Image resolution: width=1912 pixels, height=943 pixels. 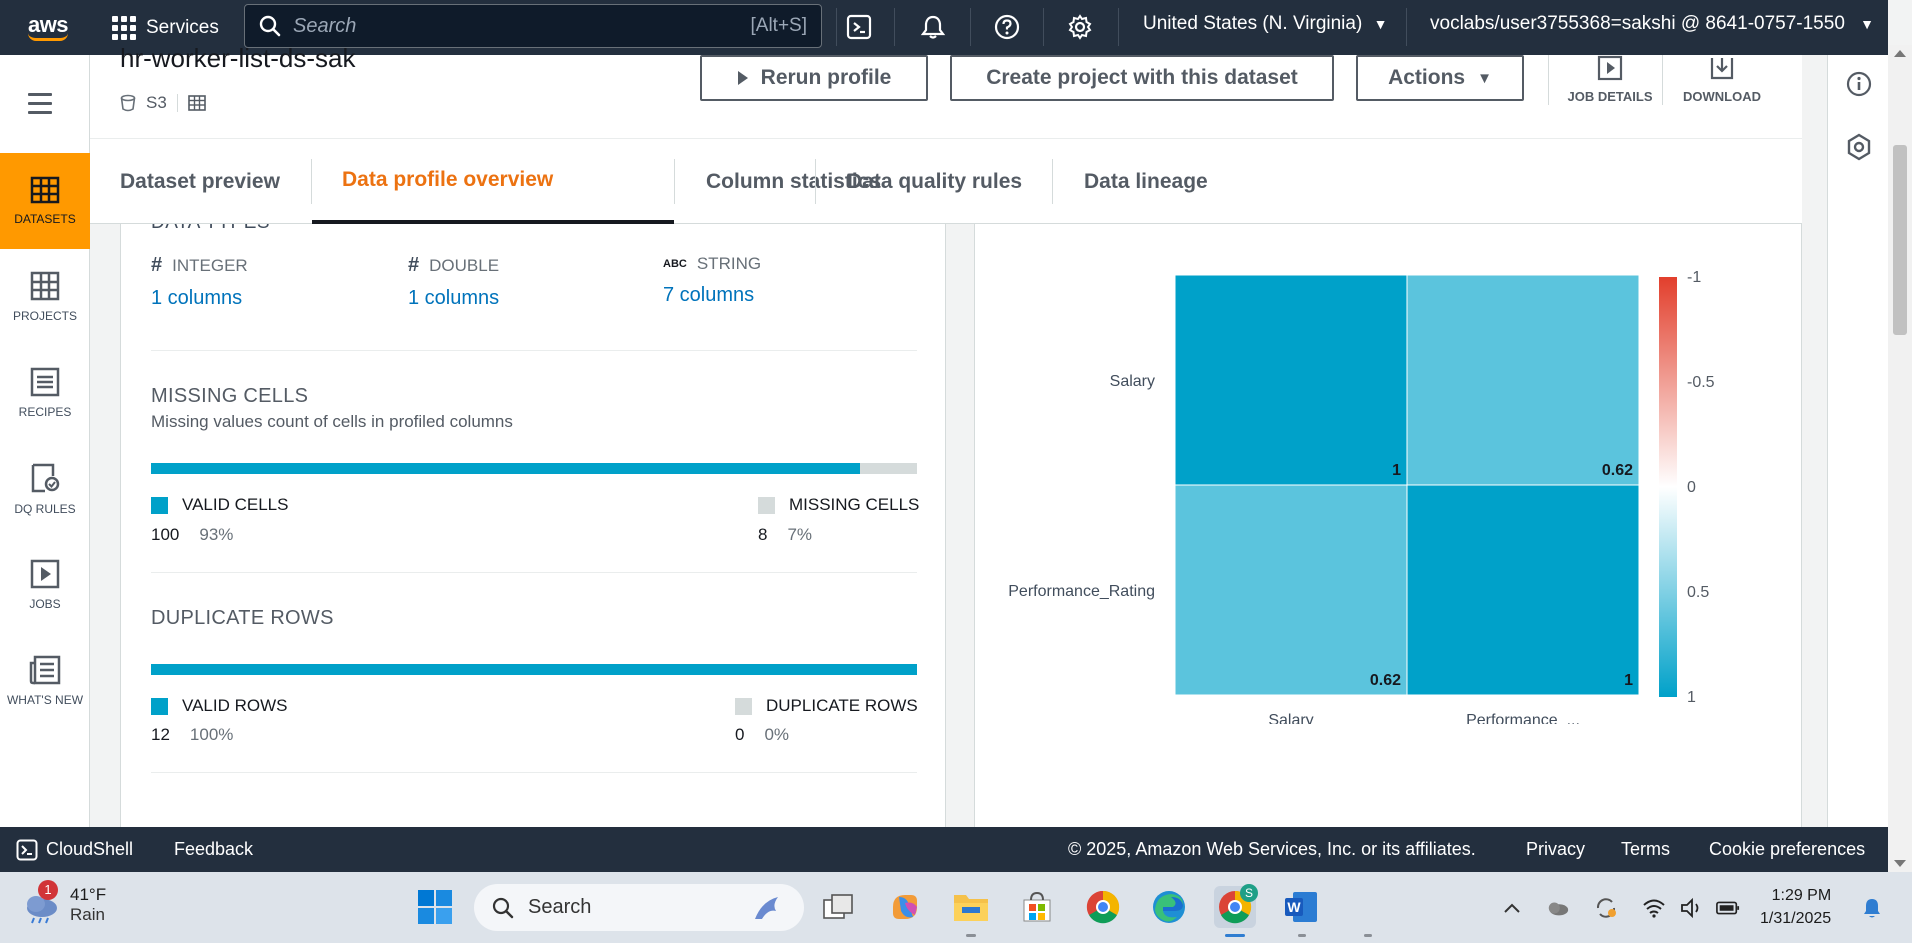 What do you see at coordinates (826, 77) in the screenshot?
I see `rerun-profile-label: Rerun profile` at bounding box center [826, 77].